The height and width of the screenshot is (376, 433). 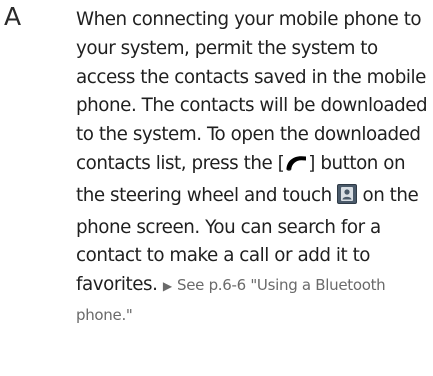 What do you see at coordinates (167, 286) in the screenshot?
I see `reference-arrow-icon: ▶` at bounding box center [167, 286].